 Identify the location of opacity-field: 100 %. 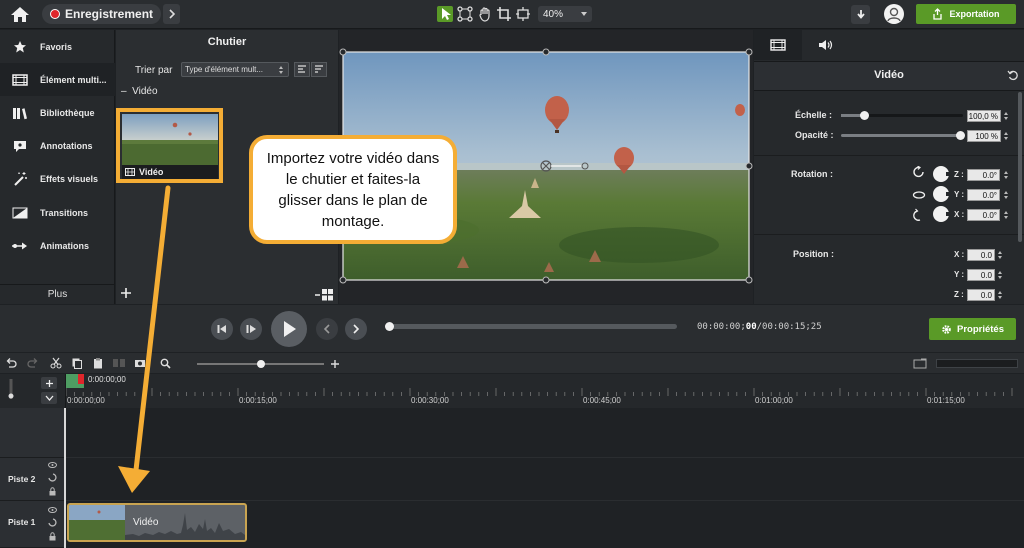
(984, 136).